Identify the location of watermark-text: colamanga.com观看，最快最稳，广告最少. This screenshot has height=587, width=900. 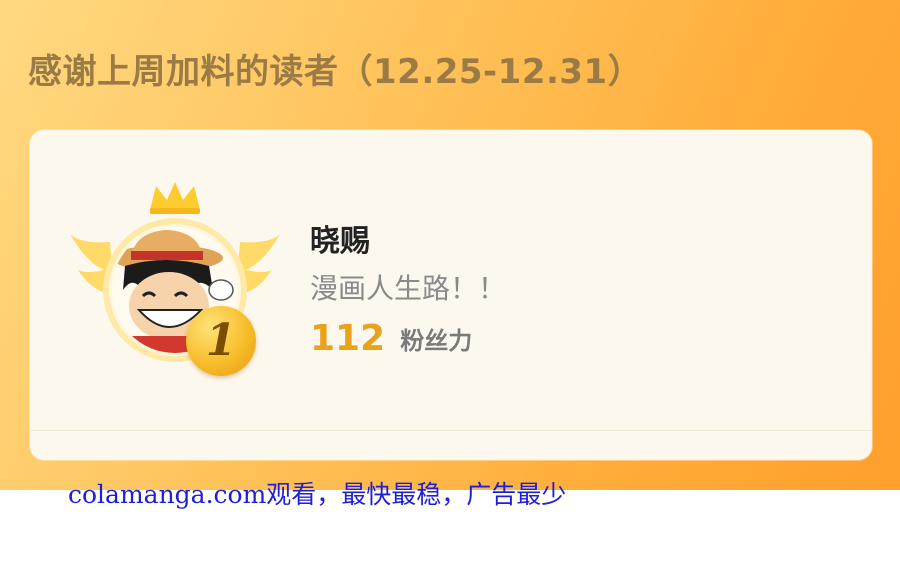
(317, 494).